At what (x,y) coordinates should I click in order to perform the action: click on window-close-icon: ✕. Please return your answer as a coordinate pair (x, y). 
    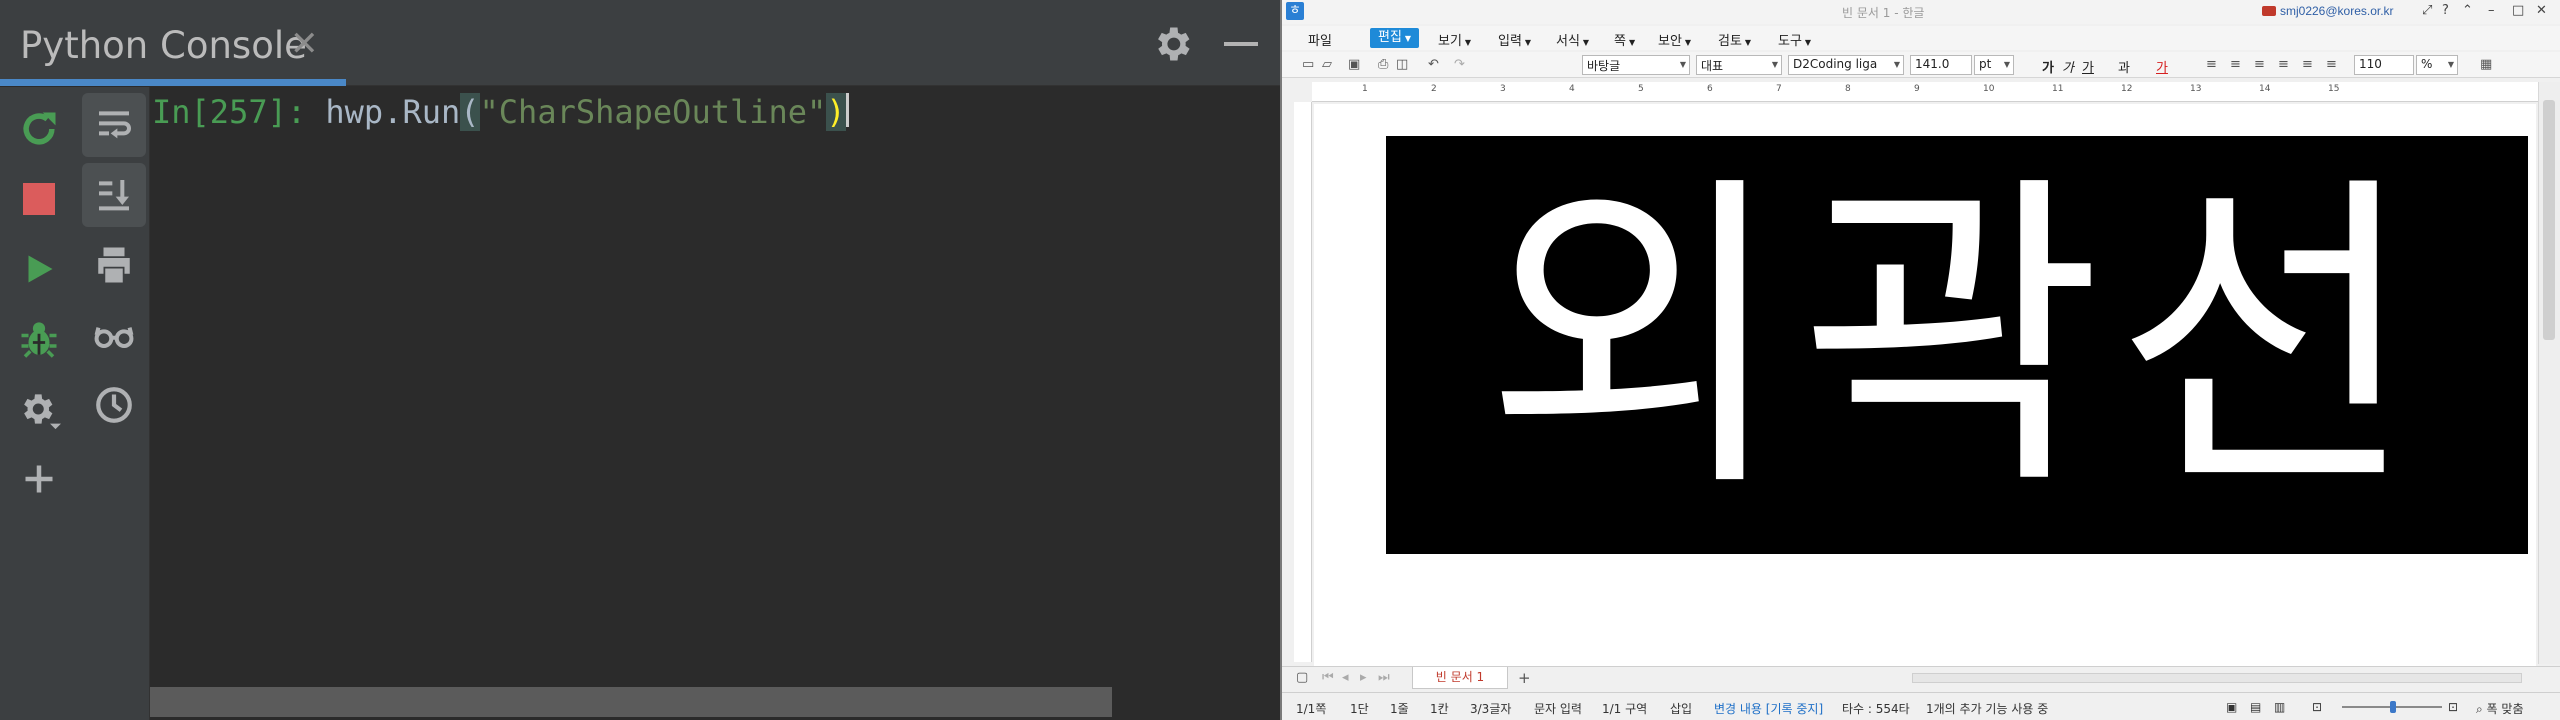
    Looking at the image, I should click on (2541, 10).